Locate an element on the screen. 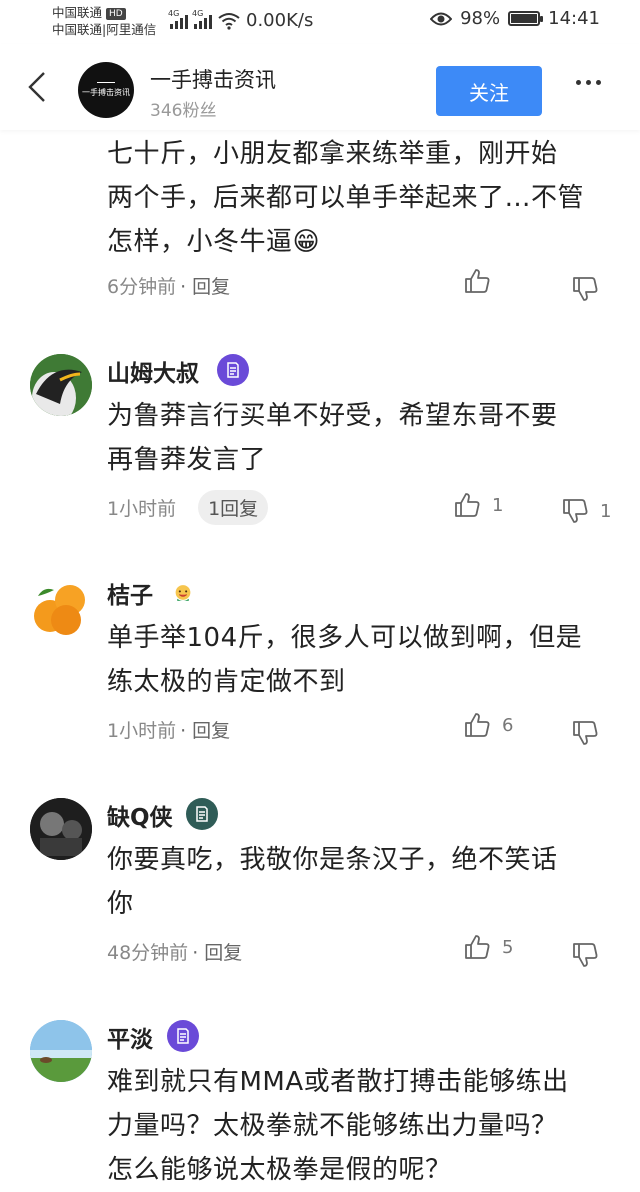 The image size is (640, 1192). carrier-info: 中国联通 HD 中国联通|阿里通信 is located at coordinates (104, 21).